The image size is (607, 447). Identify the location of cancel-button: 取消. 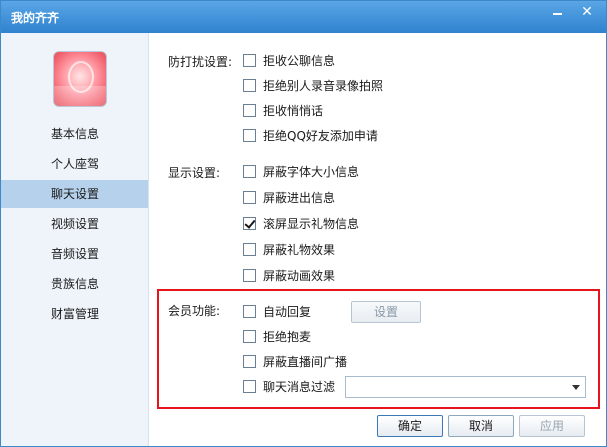
(481, 426).